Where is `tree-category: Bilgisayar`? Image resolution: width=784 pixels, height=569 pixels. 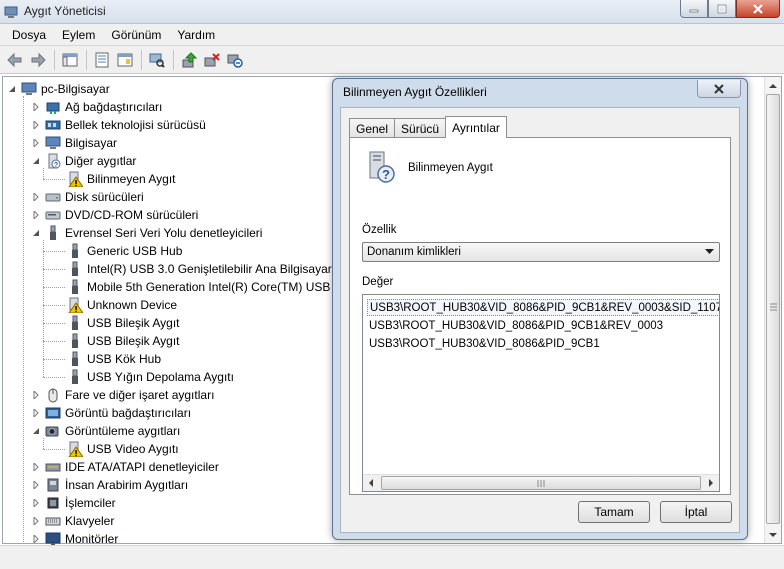
tree-category: Bilgisayar is located at coordinates (74, 143).